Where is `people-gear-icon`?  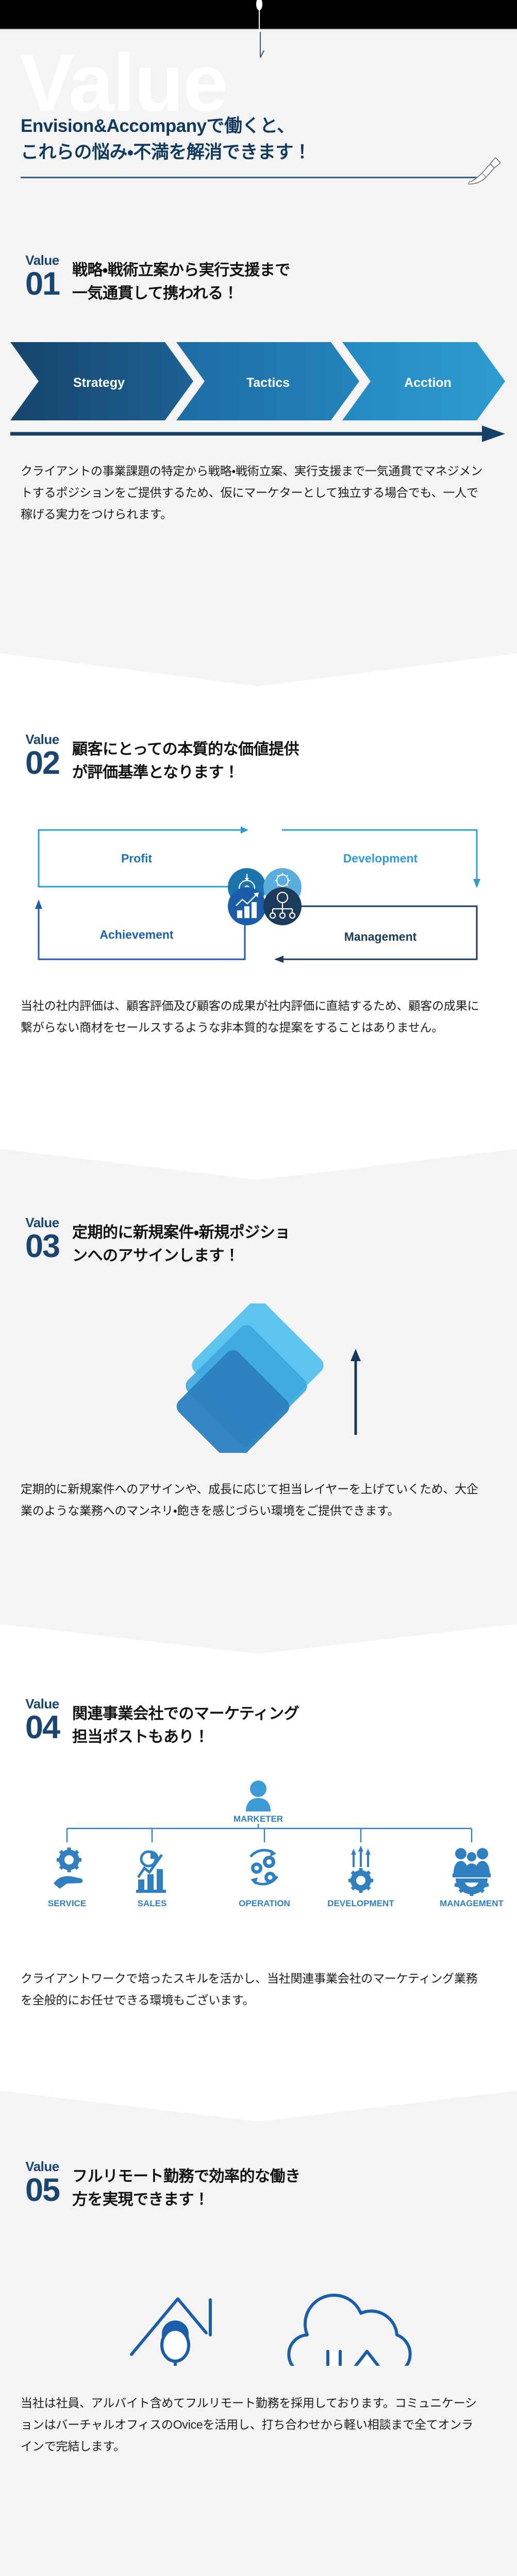
people-gear-icon is located at coordinates (472, 1872).